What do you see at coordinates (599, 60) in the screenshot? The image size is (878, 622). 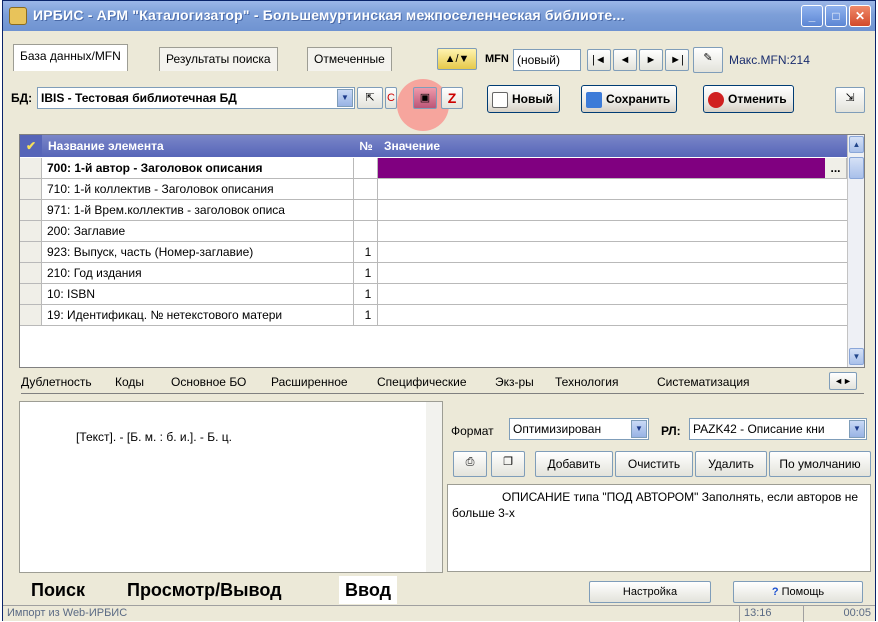 I see `first-record-button: |◄` at bounding box center [599, 60].